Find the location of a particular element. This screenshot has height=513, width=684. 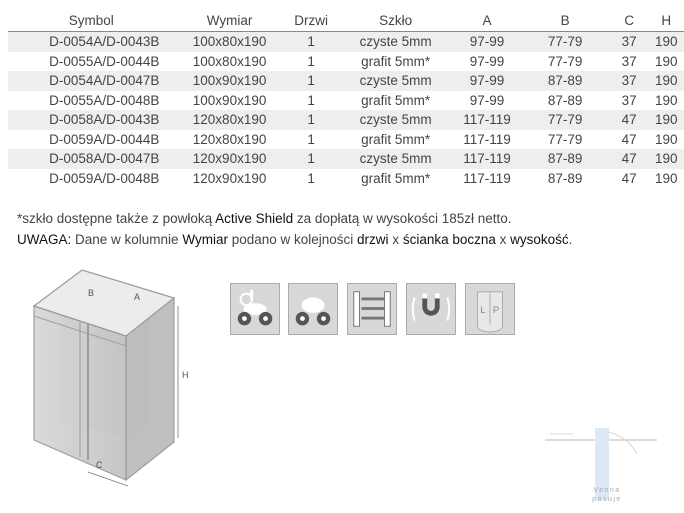

cell-symbol: D-0059A/D-0048B is located at coordinates (104, 178).